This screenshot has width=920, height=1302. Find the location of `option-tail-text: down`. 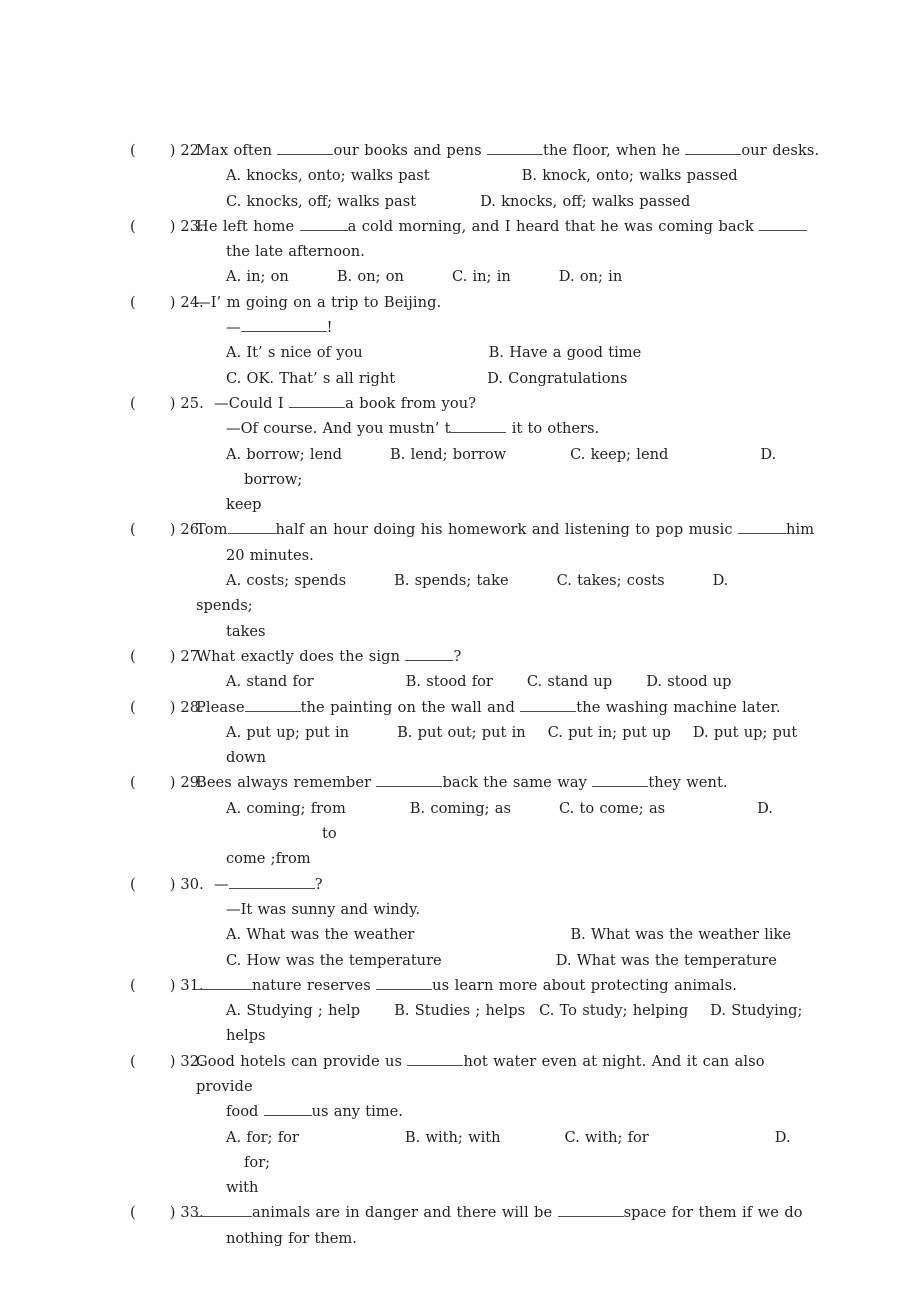

option-tail-text: down is located at coordinates (246, 757).